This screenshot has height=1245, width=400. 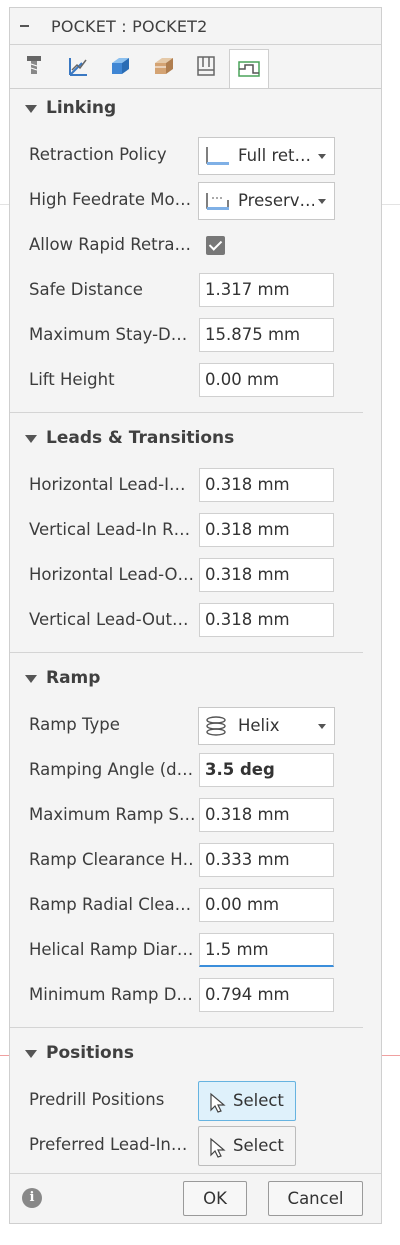 I want to click on footer-divider, so click(x=195, y=1173).